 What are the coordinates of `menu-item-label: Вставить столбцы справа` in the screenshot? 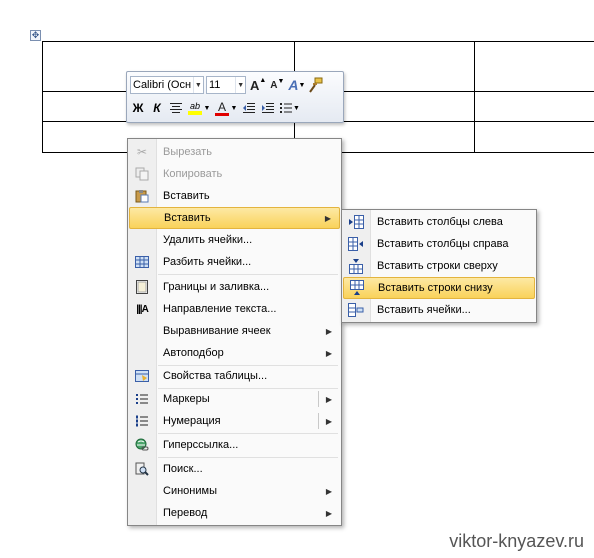 It's located at (443, 244).